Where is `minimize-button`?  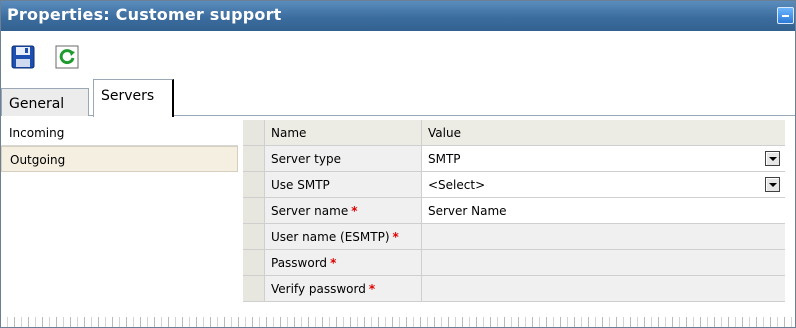
minimize-button is located at coordinates (785, 15).